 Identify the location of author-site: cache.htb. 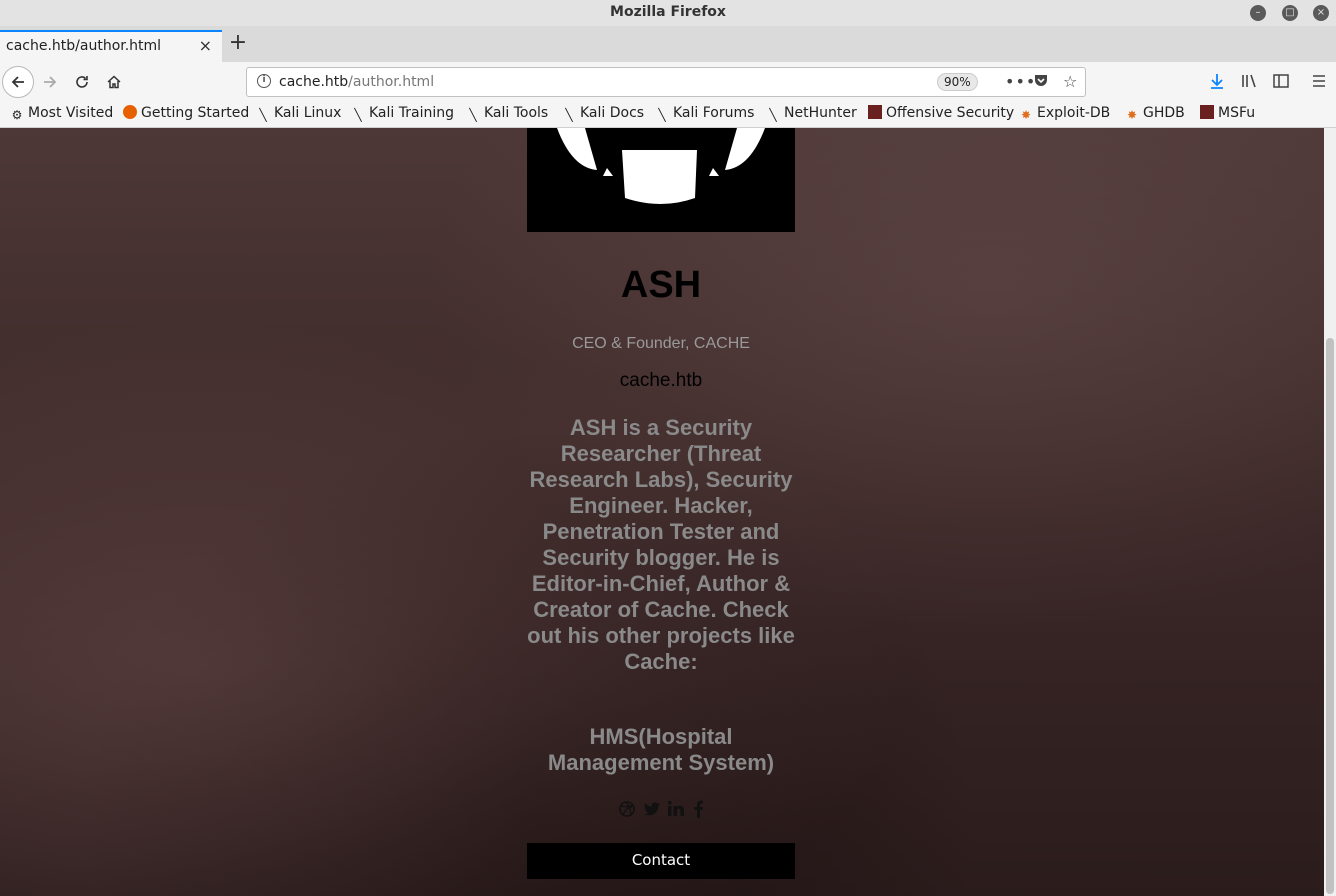
(661, 380).